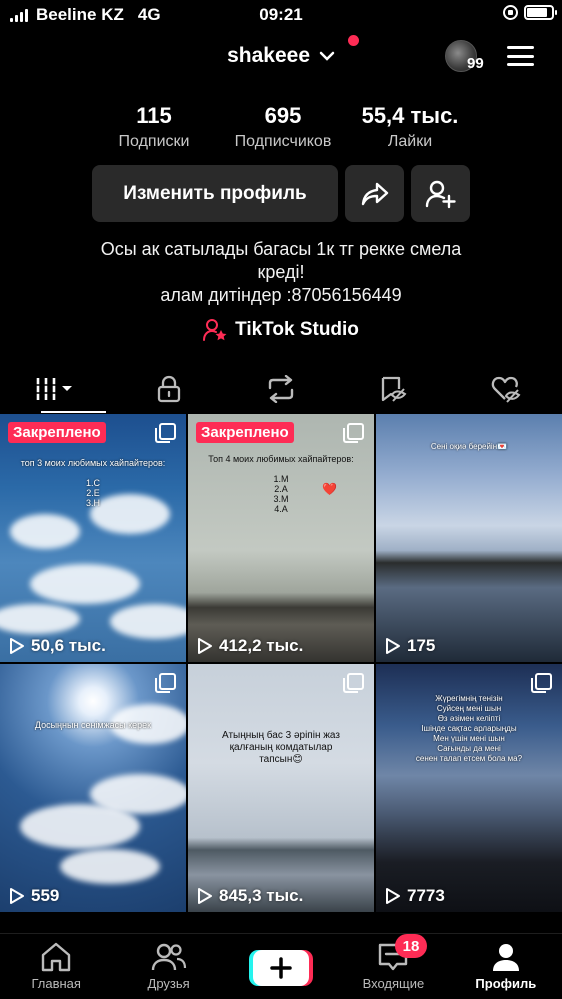  Describe the element at coordinates (68, 645) in the screenshot. I see `view-count-value: 50,6 тыс.` at that location.